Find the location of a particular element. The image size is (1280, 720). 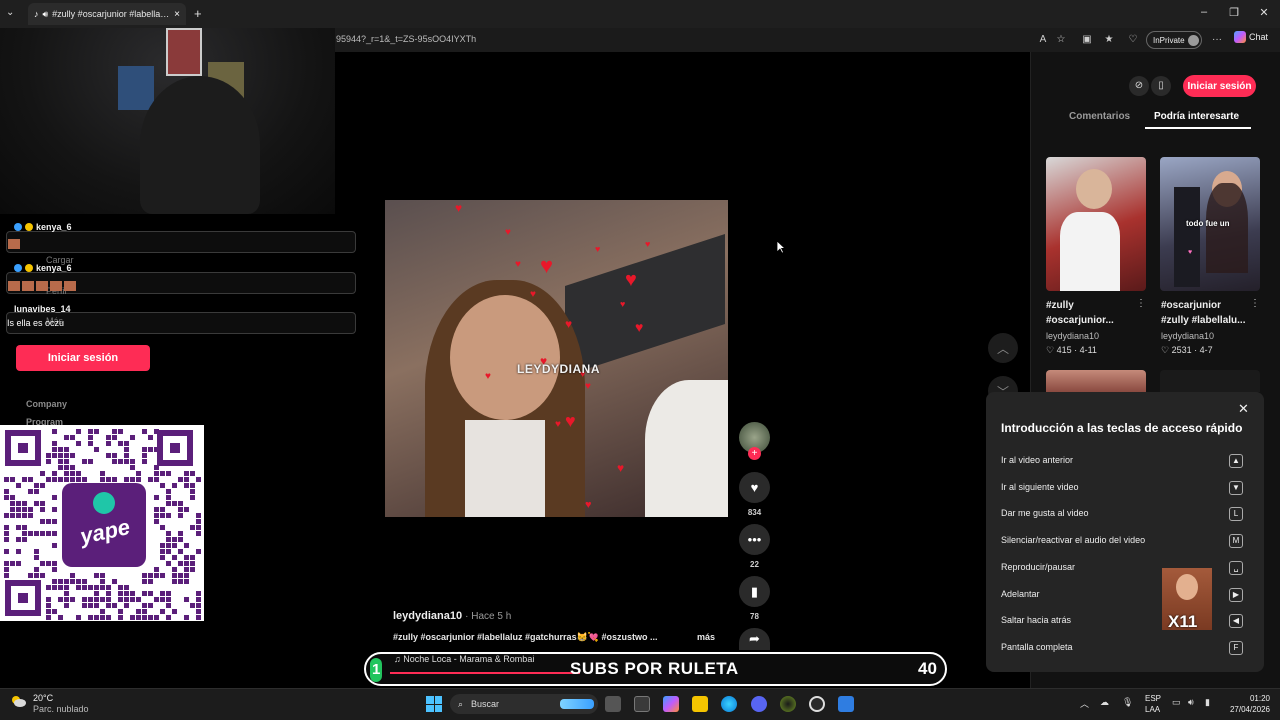

tab-list-button: ⌄ is located at coordinates (10, 12).